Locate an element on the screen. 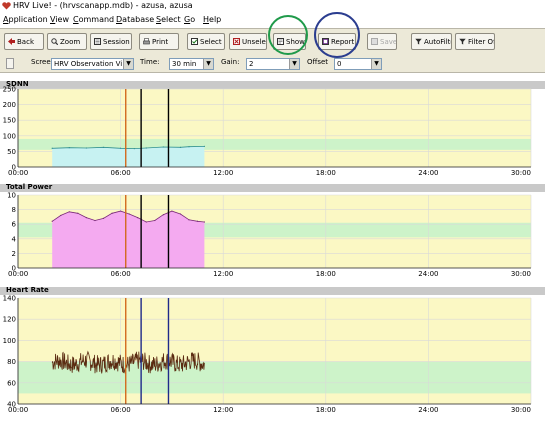 The image size is (545, 421). screen-select: HRV Observation Vi ▼ is located at coordinates (92, 64).